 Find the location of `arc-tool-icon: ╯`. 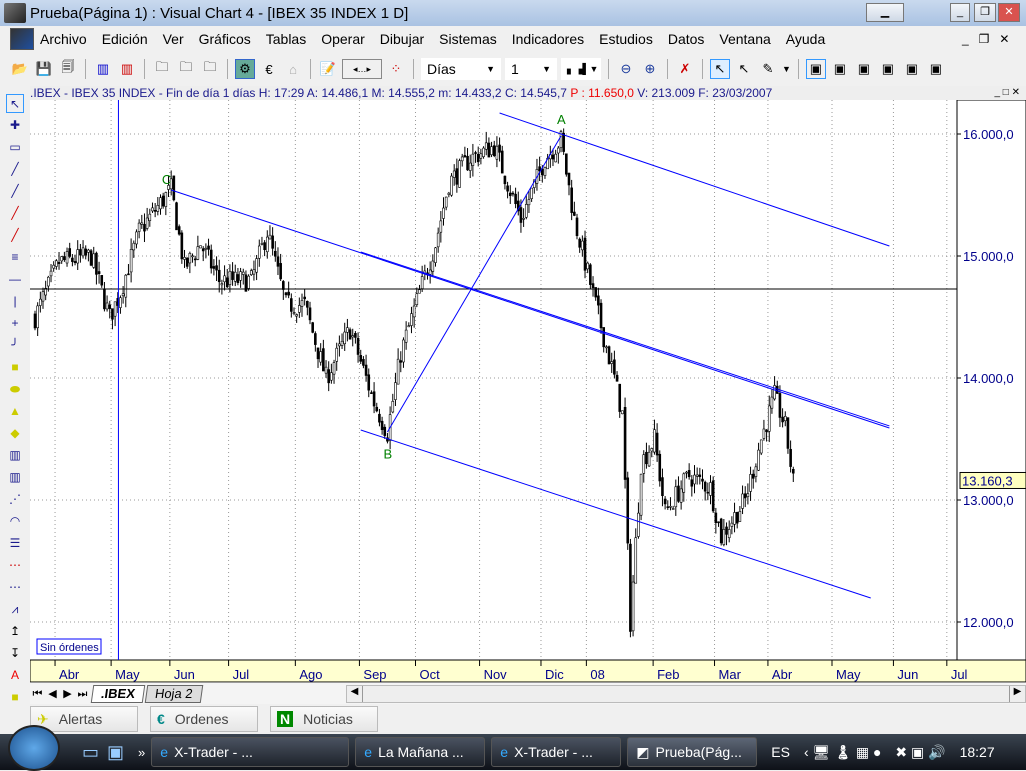

arc-tool-icon: ╯ is located at coordinates (15, 345).